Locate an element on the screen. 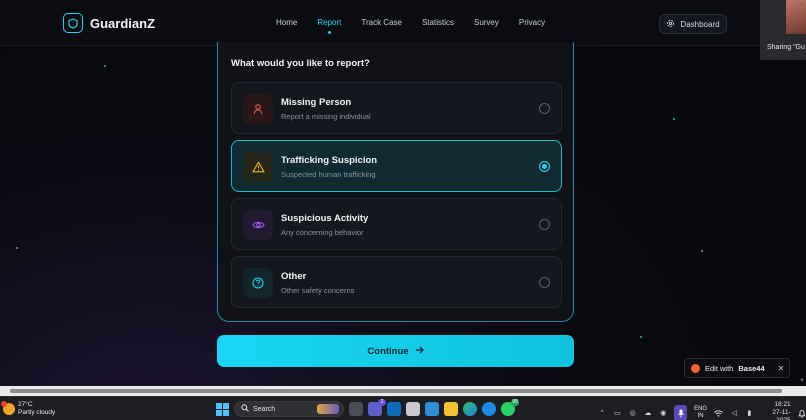 The width and height of the screenshot is (806, 420). radio-button-selected is located at coordinates (544, 166).